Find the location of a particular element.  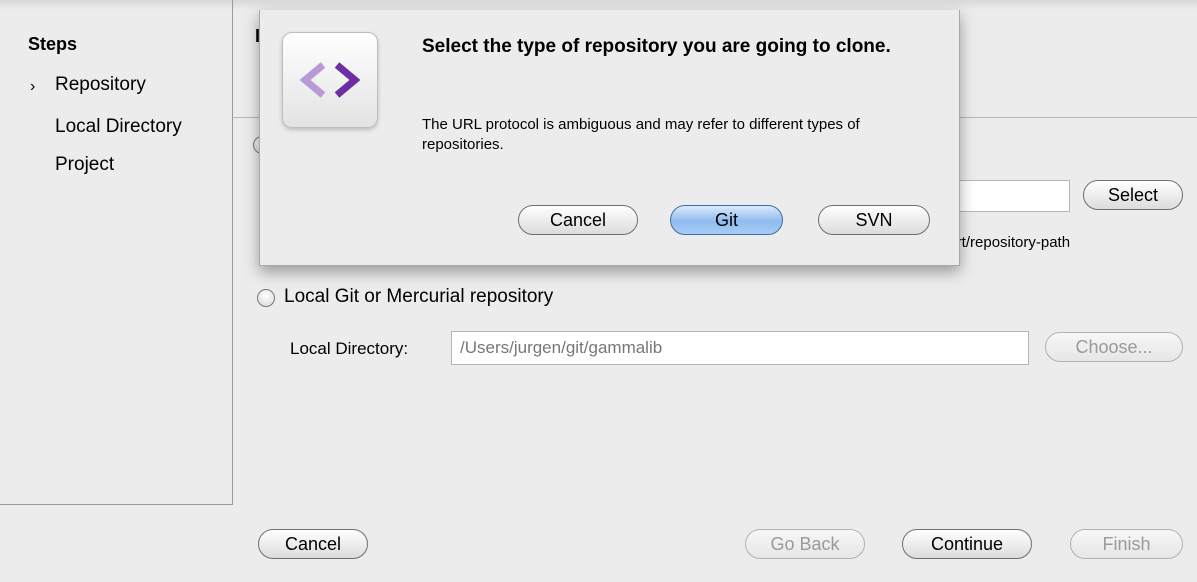

continue-button: Continue is located at coordinates (967, 544).